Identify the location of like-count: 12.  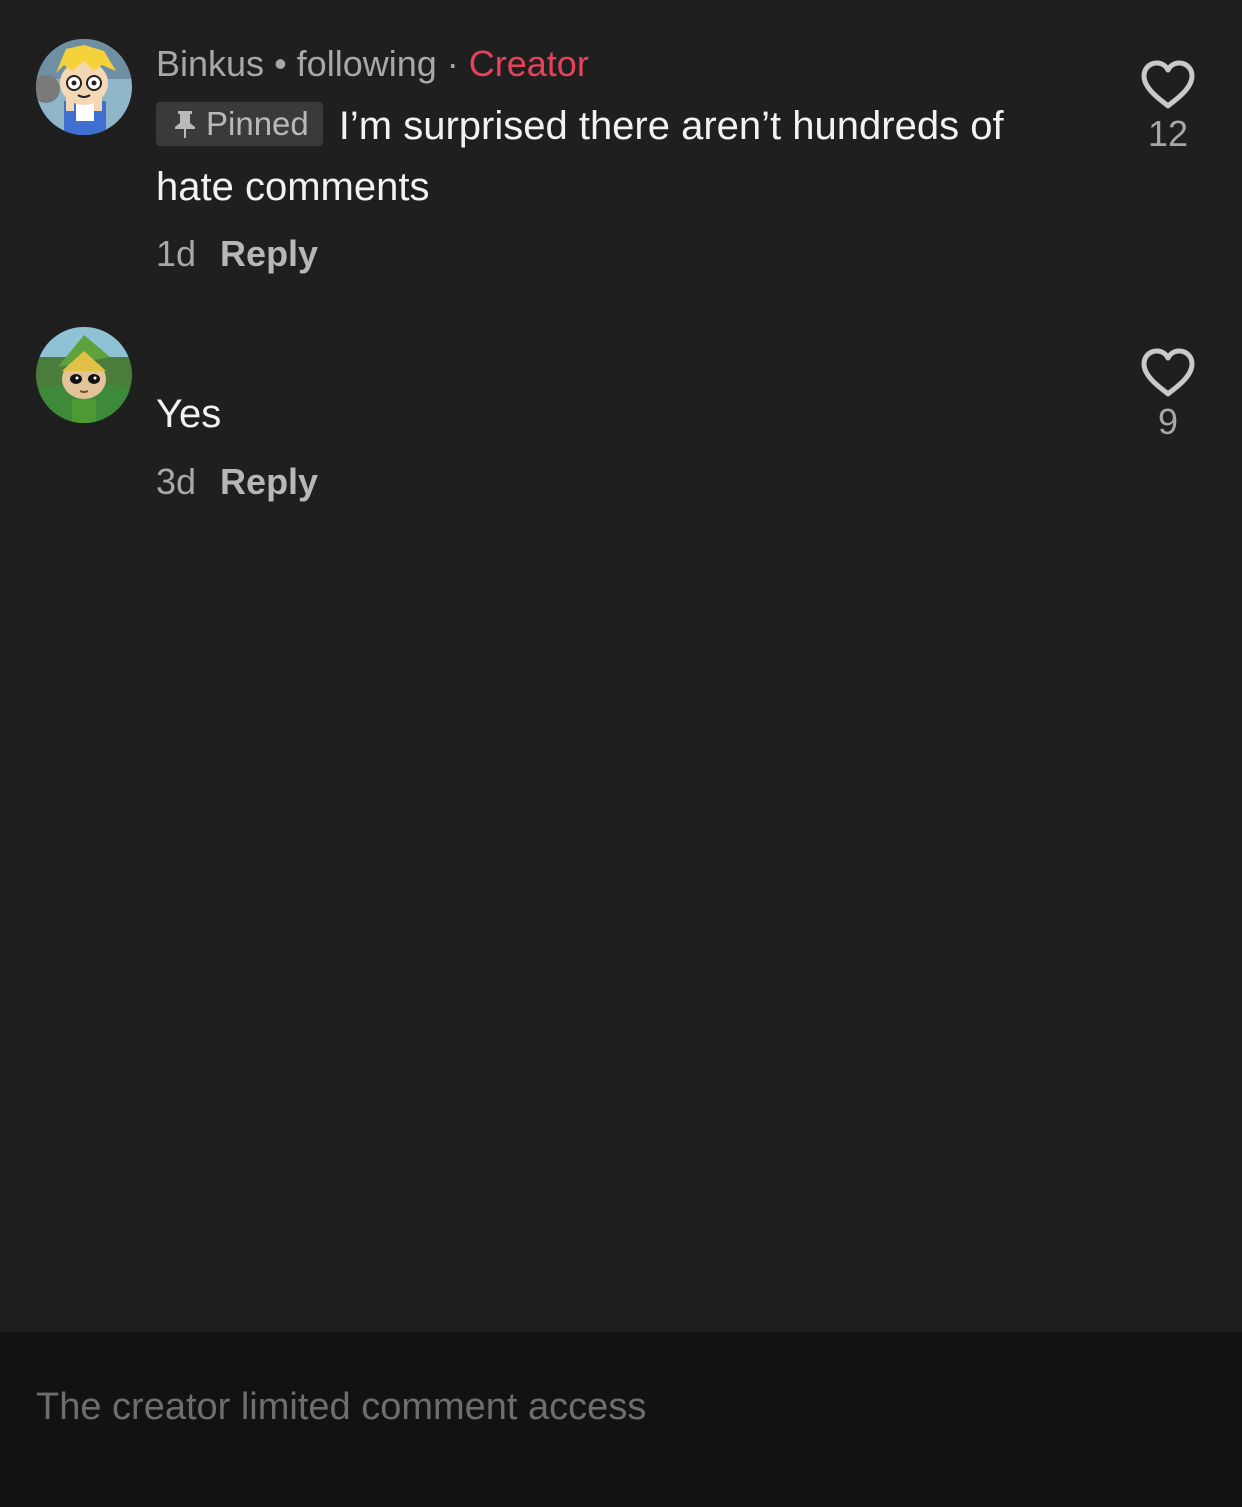
(1168, 133).